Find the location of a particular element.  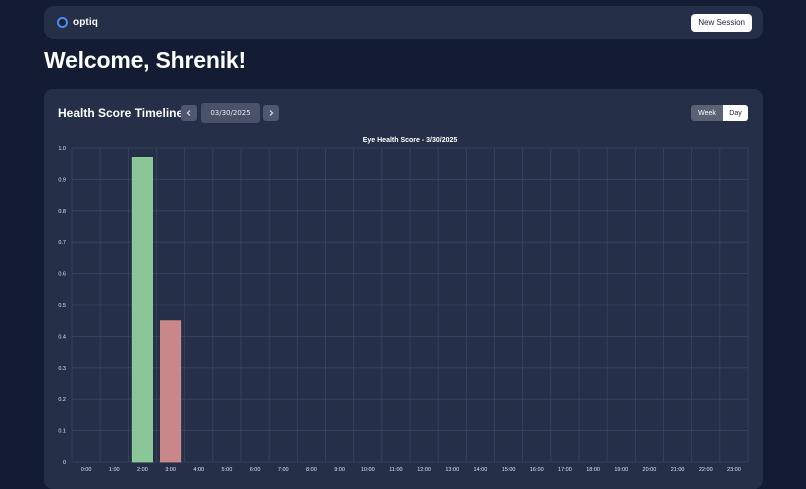

x-tick-label: 9:00 is located at coordinates (339, 470).